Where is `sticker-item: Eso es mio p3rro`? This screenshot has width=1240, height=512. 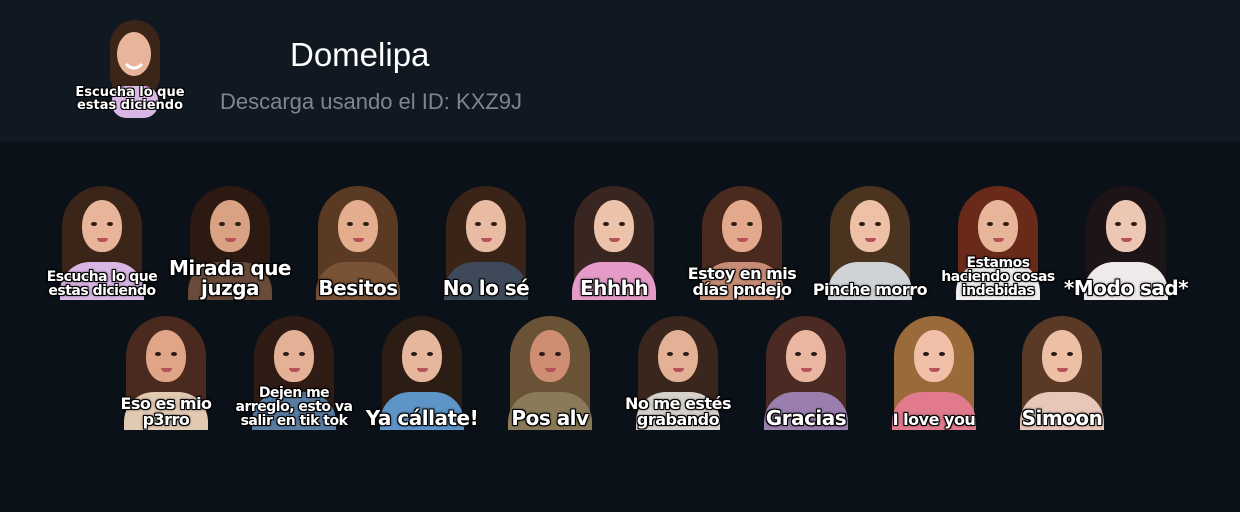
sticker-item: Eso es mio p3rro is located at coordinates (166, 370).